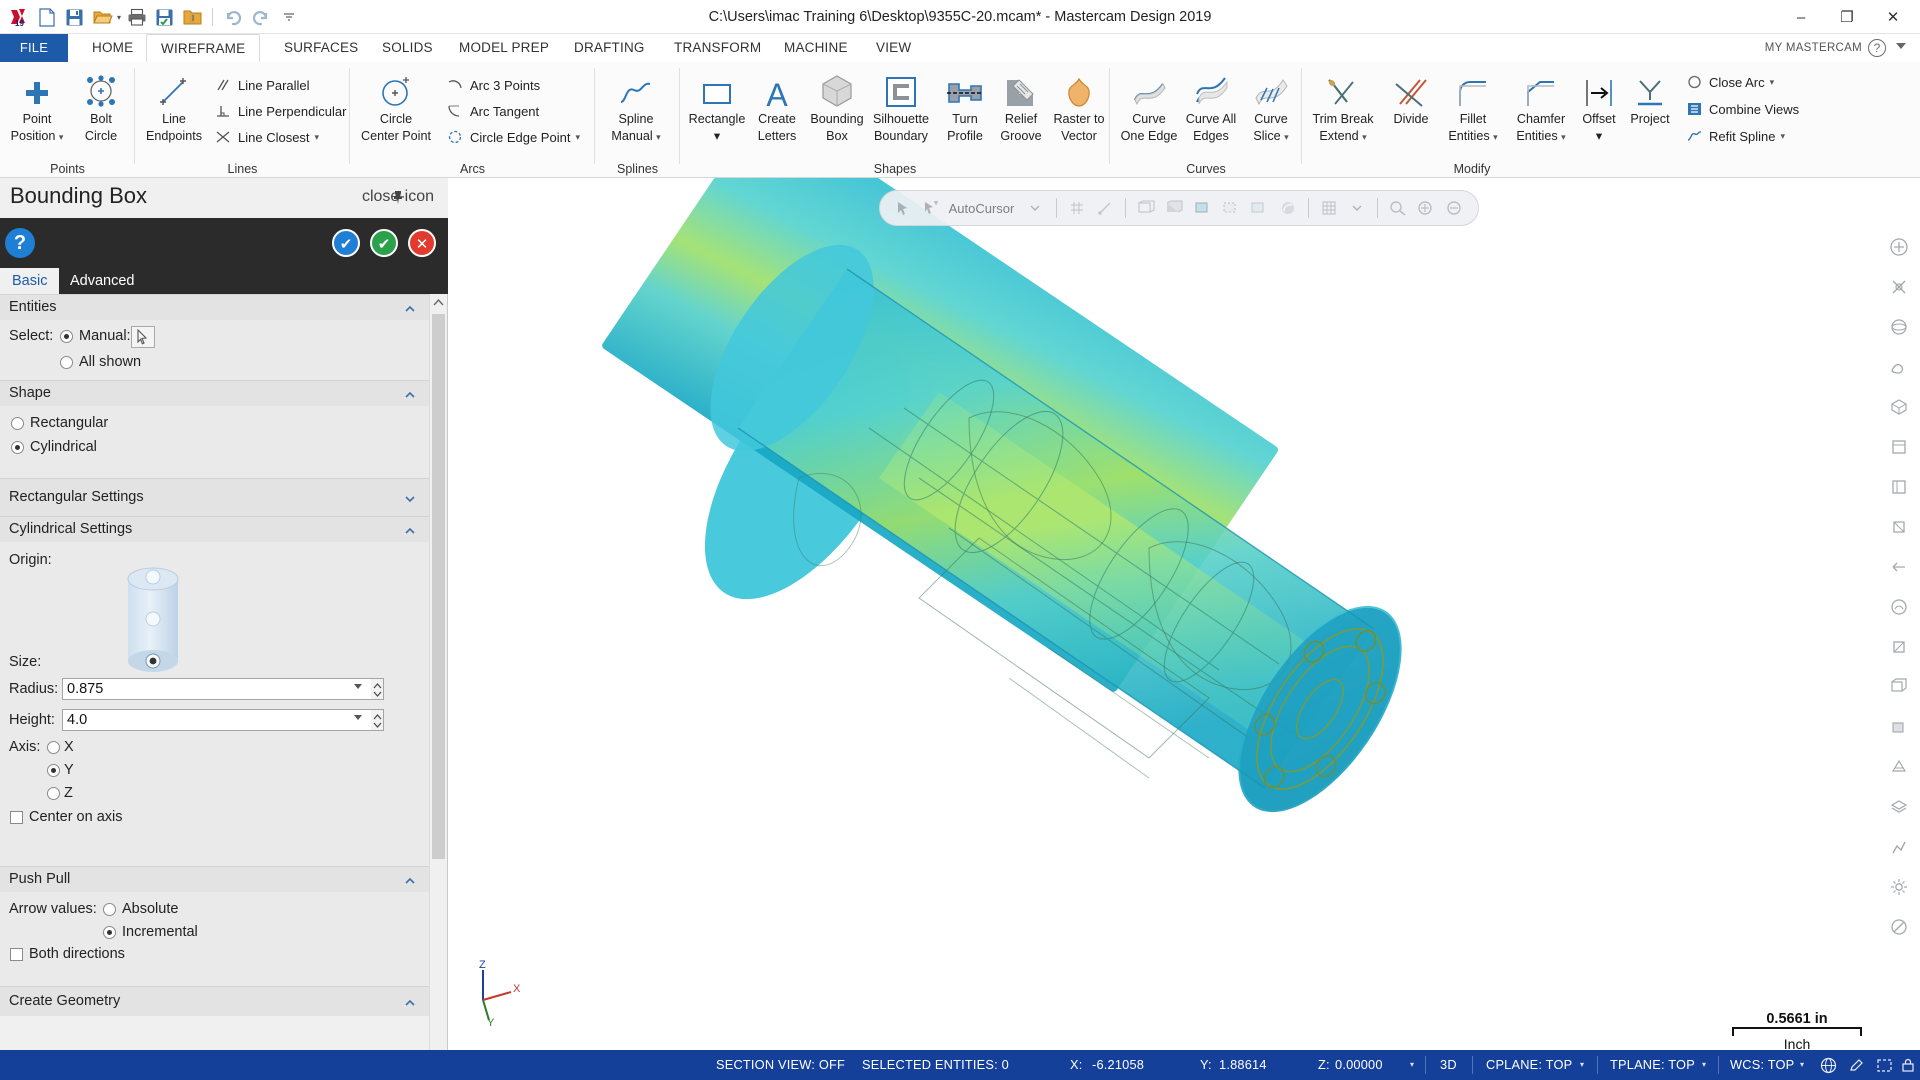 The width and height of the screenshot is (1920, 1080). Describe the element at coordinates (34, 48) in the screenshot. I see `tab-file: FILE` at that location.